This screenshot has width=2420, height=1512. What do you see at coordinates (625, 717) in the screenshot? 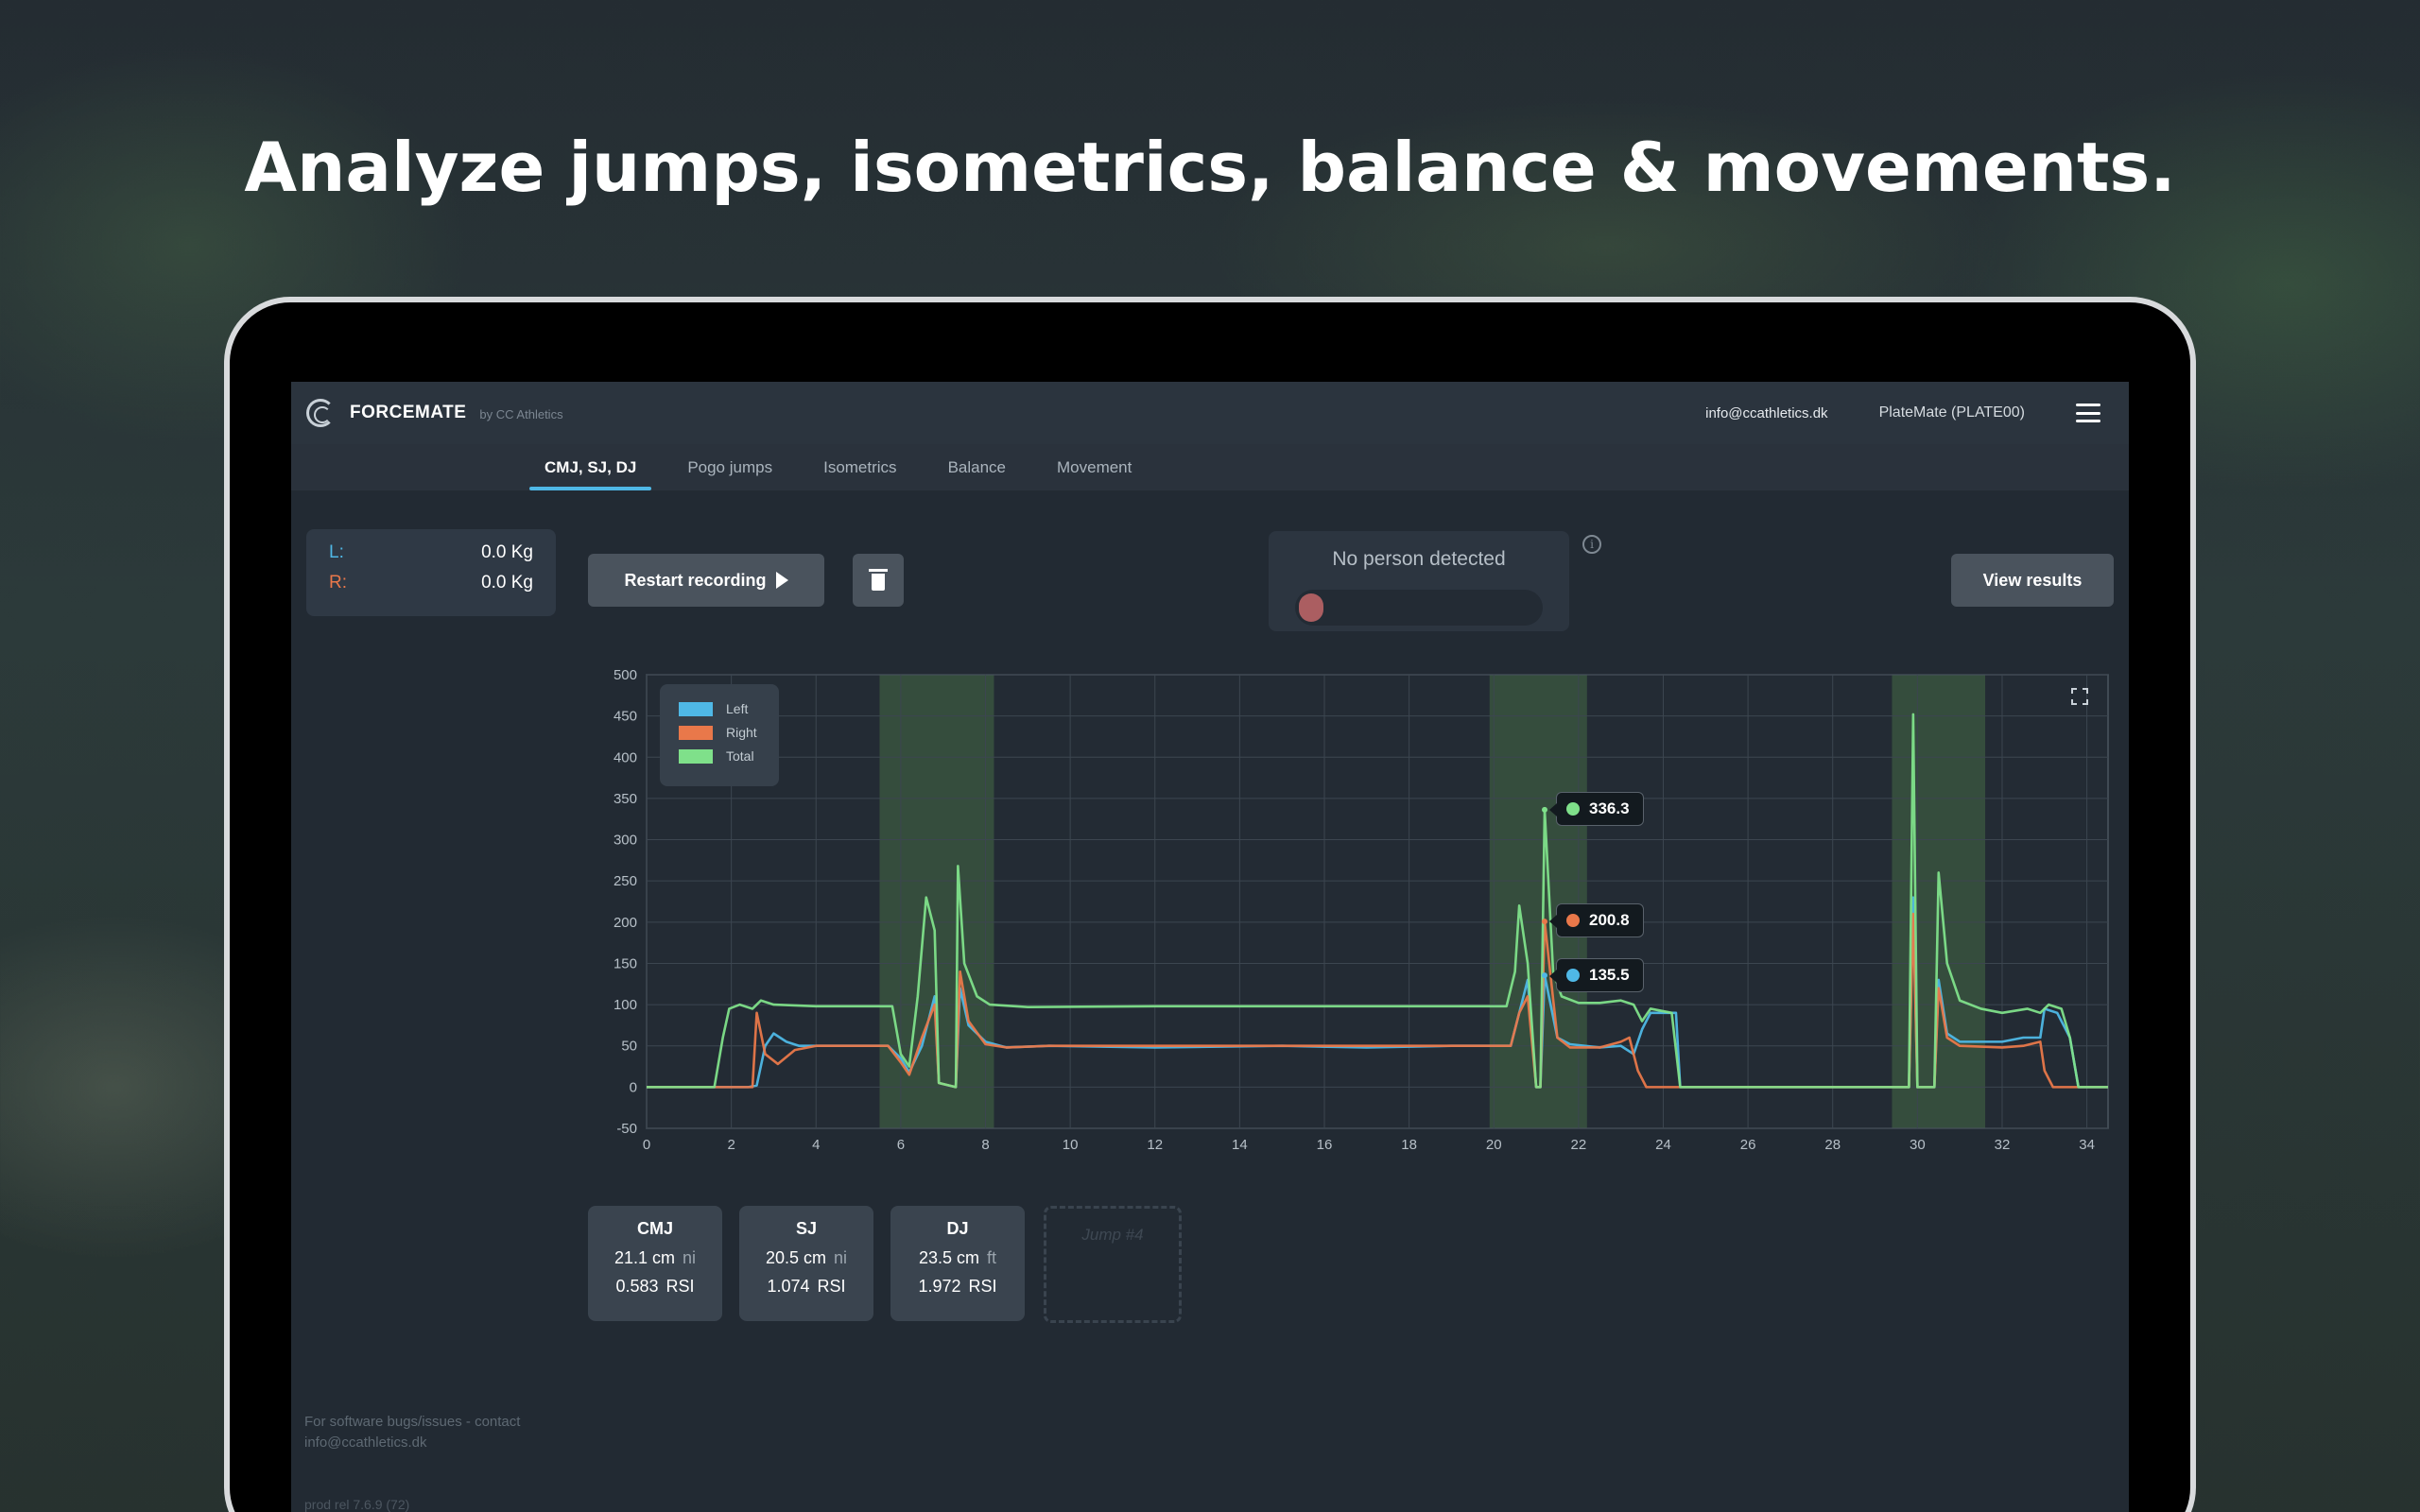
I see `y-tick-label: 450` at bounding box center [625, 717].